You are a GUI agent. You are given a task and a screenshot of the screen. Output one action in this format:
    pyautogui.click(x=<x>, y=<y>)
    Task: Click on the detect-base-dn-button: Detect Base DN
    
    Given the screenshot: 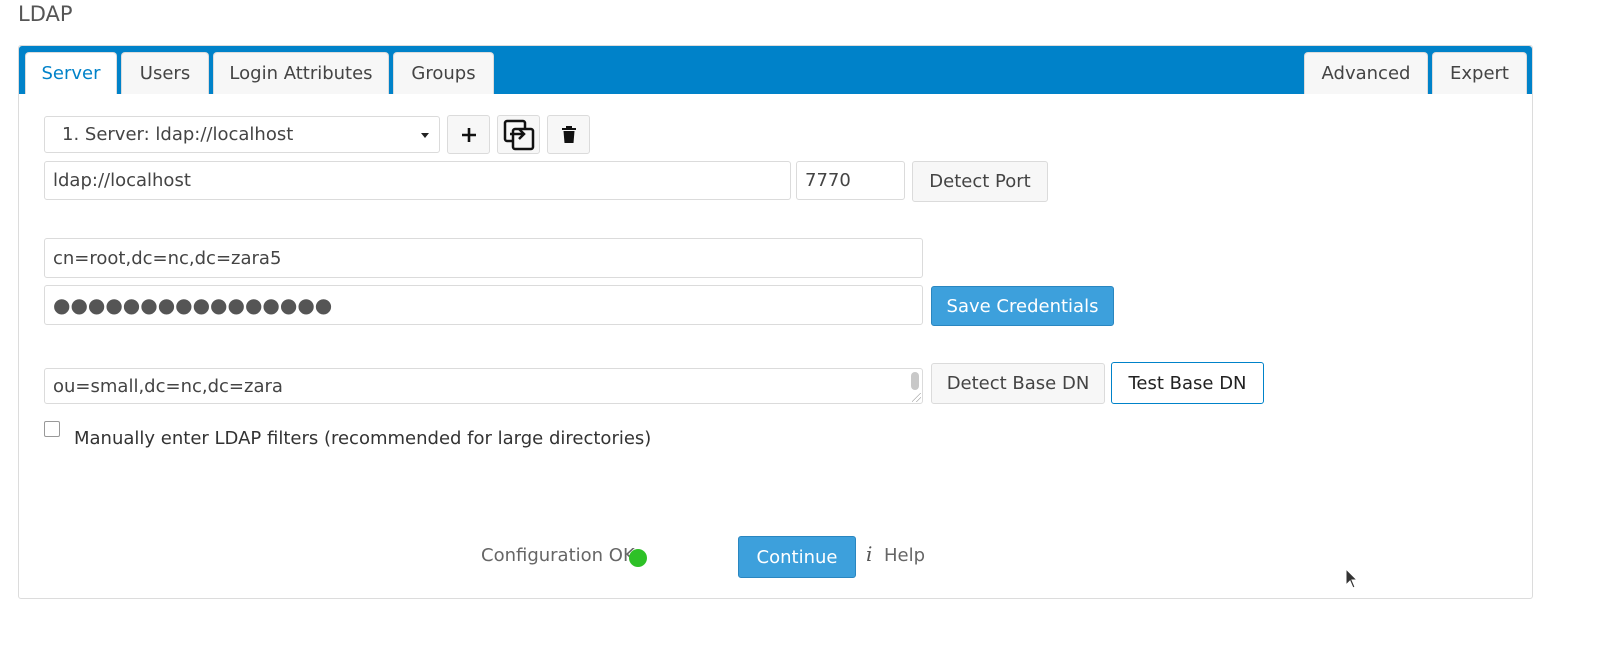 What is the action you would take?
    pyautogui.click(x=1018, y=383)
    